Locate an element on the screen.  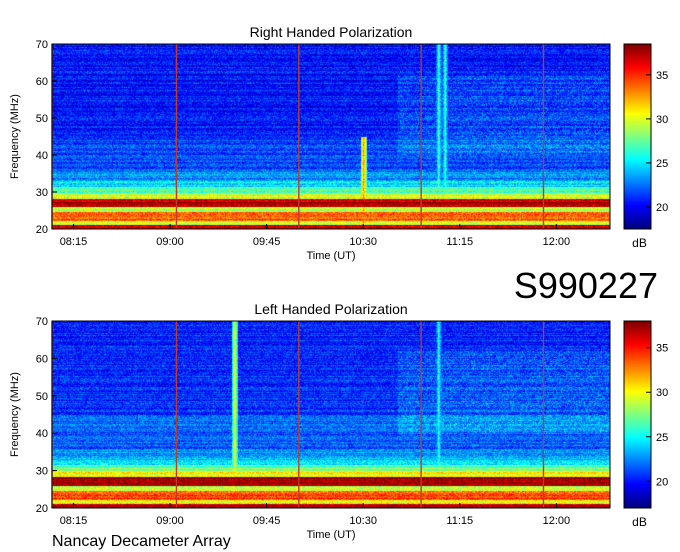
panel-title: Left Handed Polarization is located at coordinates (330, 309).